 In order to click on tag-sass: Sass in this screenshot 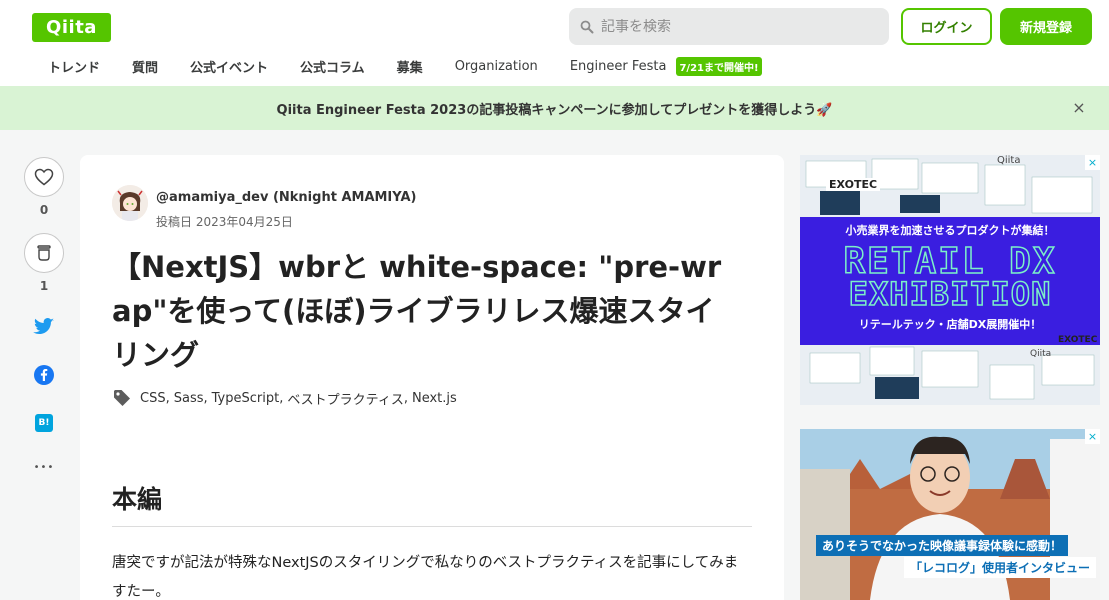, I will do `click(189, 398)`.